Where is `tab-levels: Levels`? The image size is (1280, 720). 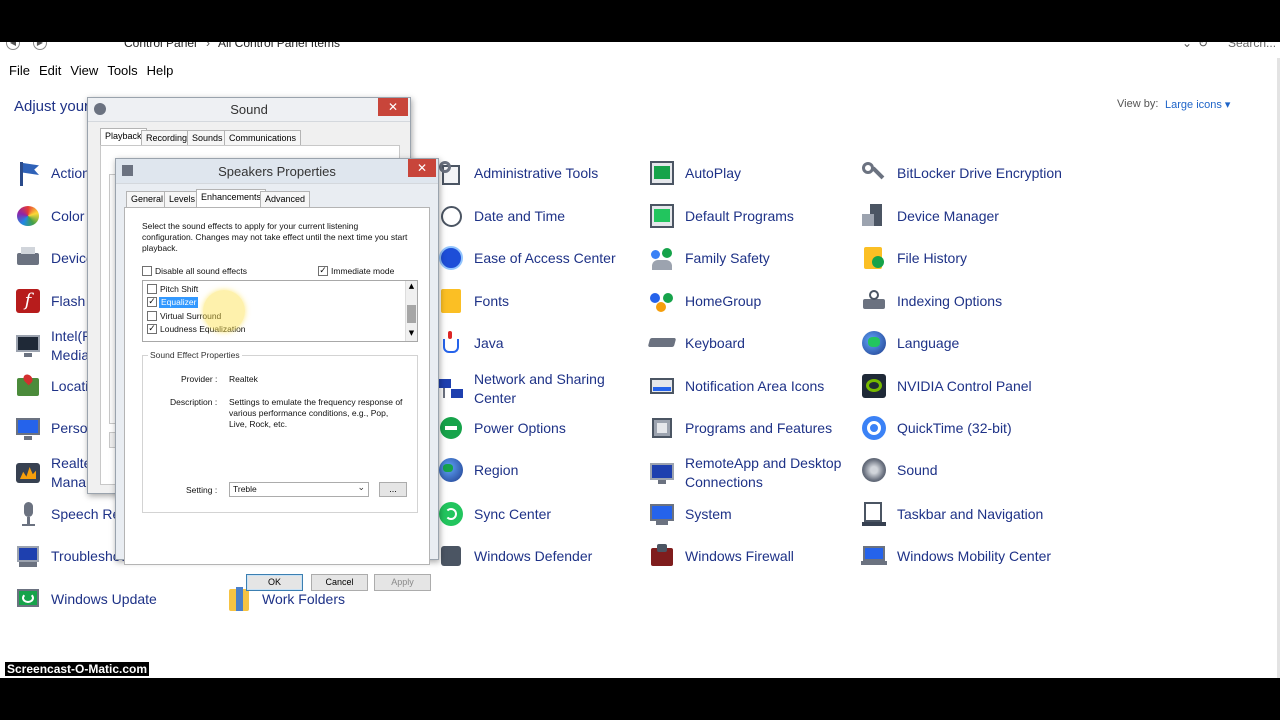
tab-levels: Levels is located at coordinates (182, 199).